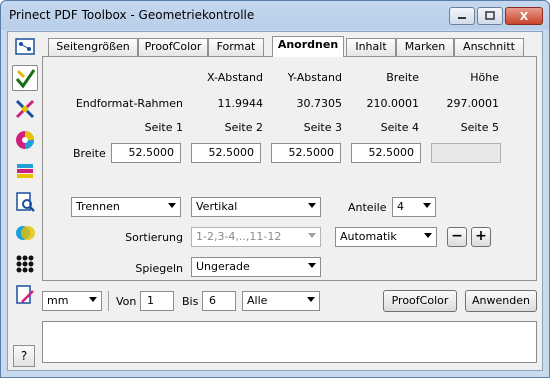  I want to click on message-area, so click(289, 342).